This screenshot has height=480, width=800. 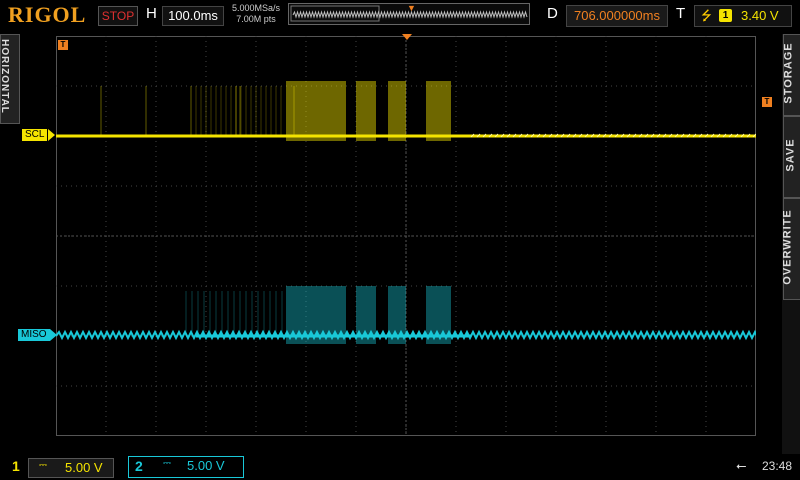 I want to click on memory-trigger-marker: ▼, so click(x=411, y=8).